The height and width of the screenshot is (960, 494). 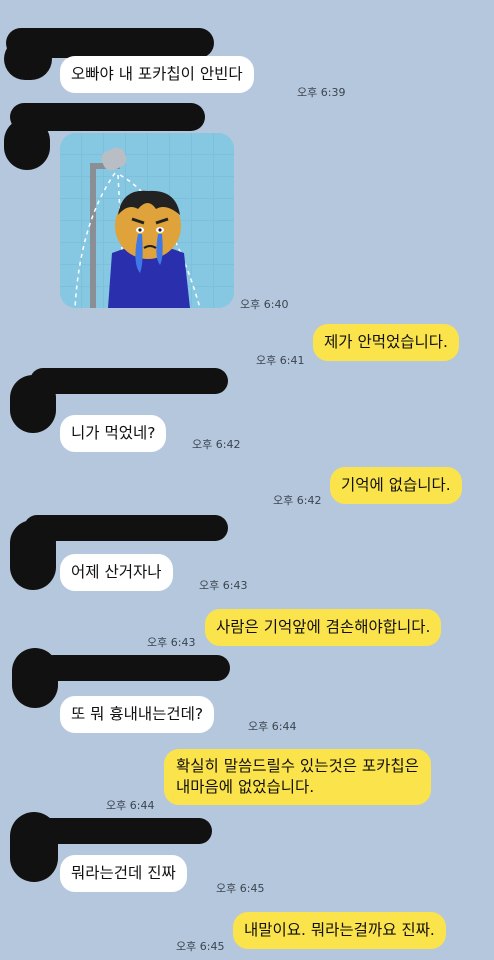 What do you see at coordinates (339, 930) in the screenshot?
I see `message-bubble-outgoing: 내말이요. 뭐라는걸까요 진짜.` at bounding box center [339, 930].